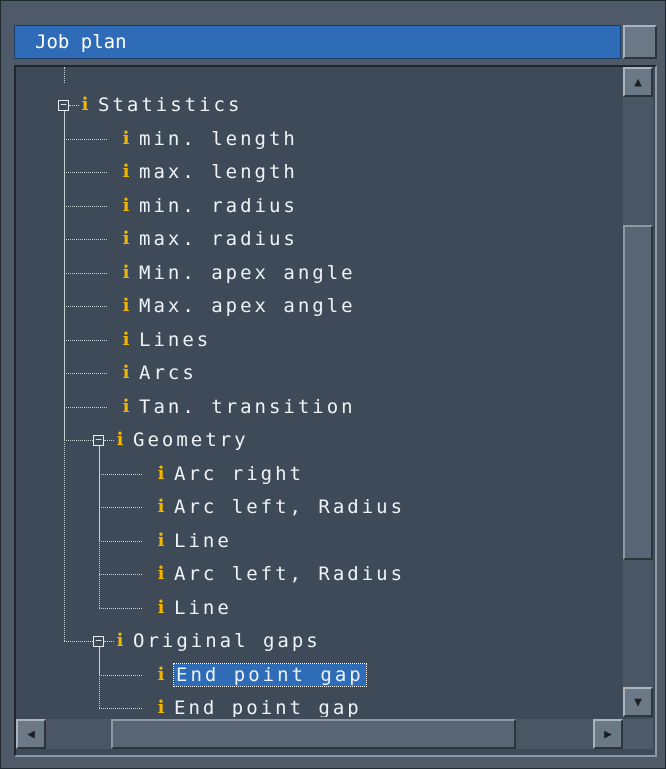  I want to click on tree-item: i max. length, so click(209, 172).